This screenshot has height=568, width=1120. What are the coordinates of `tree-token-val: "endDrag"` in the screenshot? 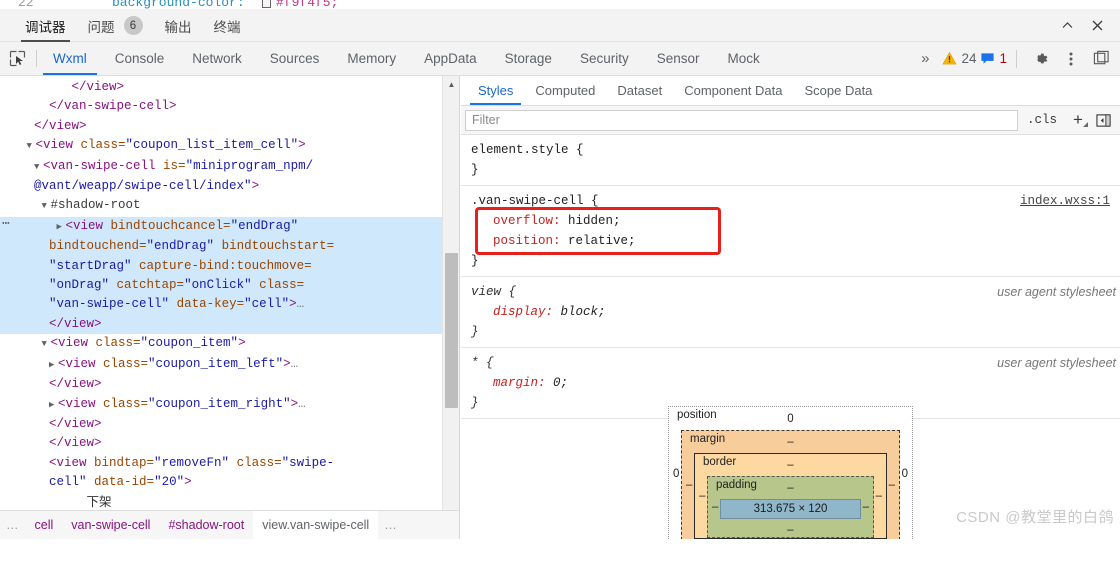 It's located at (180, 246).